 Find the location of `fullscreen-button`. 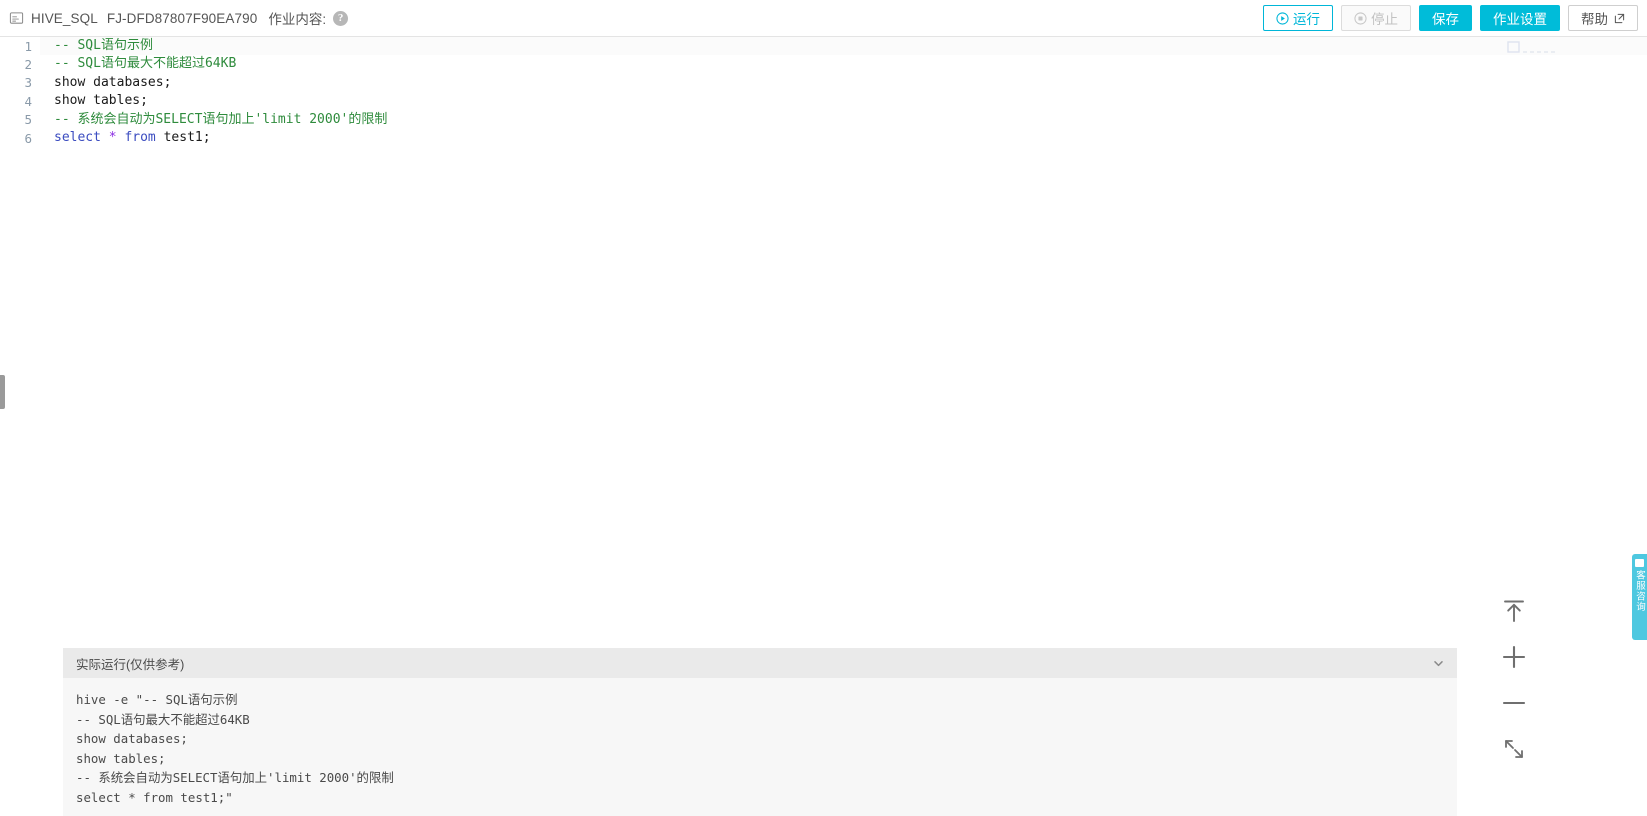

fullscreen-button is located at coordinates (1514, 749).